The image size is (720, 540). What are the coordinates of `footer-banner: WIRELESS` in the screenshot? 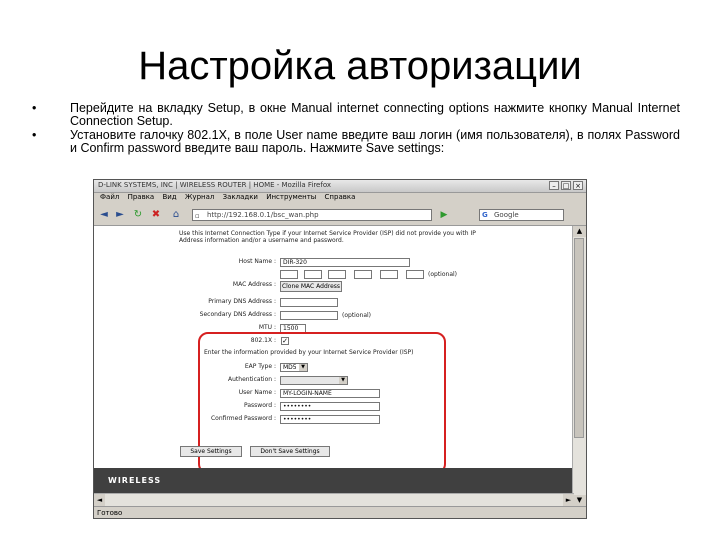 It's located at (334, 481).